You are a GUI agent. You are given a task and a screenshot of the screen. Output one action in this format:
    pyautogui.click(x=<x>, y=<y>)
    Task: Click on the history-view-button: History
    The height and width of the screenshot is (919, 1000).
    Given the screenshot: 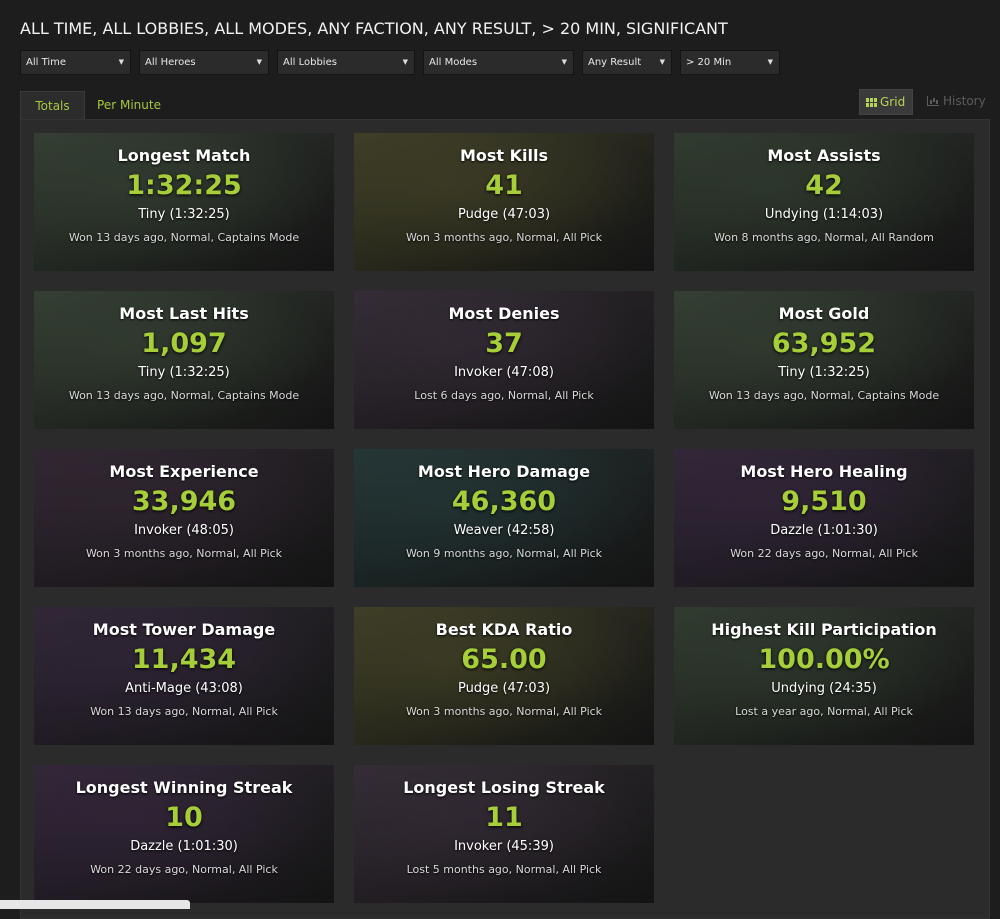 What is the action you would take?
    pyautogui.click(x=956, y=102)
    